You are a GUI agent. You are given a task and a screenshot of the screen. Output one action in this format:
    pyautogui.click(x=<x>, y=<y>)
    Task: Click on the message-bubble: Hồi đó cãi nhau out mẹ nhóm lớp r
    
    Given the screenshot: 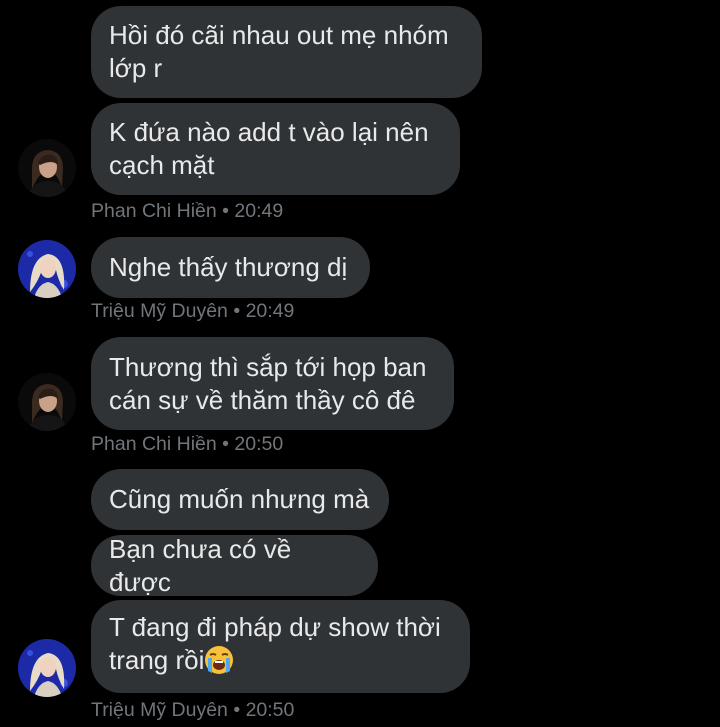 What is the action you would take?
    pyautogui.click(x=286, y=52)
    